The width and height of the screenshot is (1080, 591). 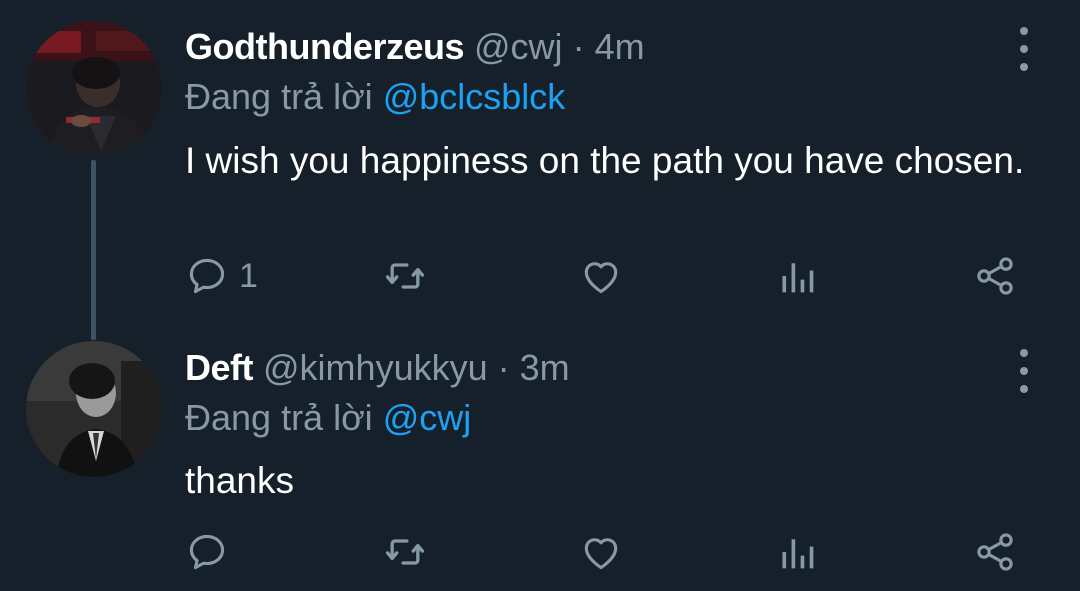 I want to click on reply-button: 1, so click(x=221, y=276).